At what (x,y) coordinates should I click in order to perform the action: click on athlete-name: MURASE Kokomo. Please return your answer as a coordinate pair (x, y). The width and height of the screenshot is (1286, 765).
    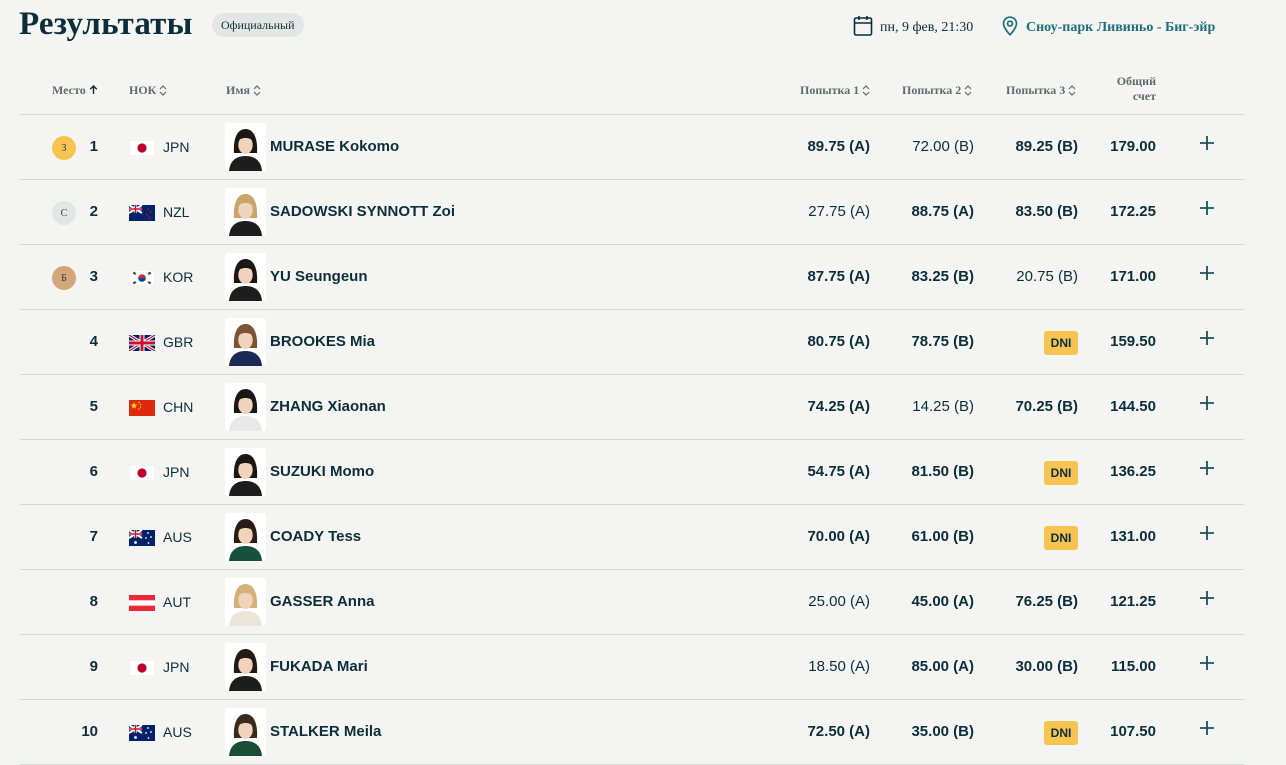
    Looking at the image, I should click on (334, 146).